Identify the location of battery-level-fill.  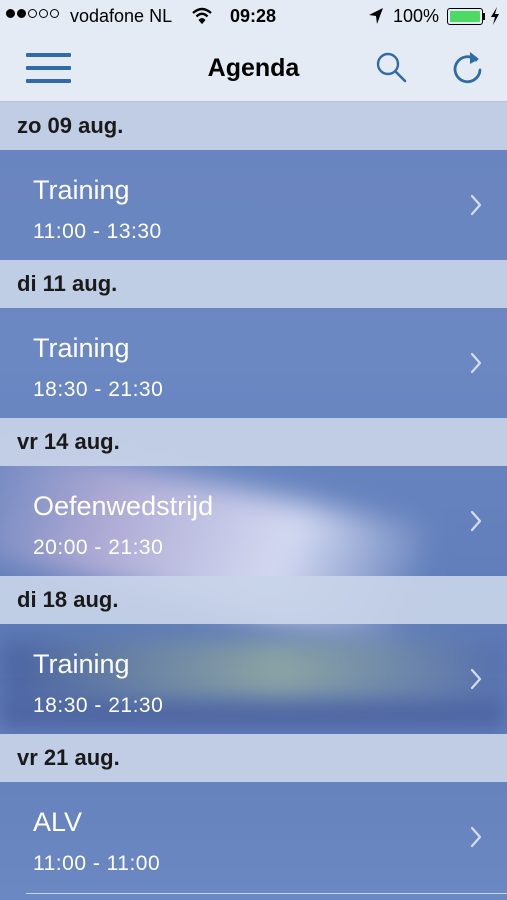
(465, 16).